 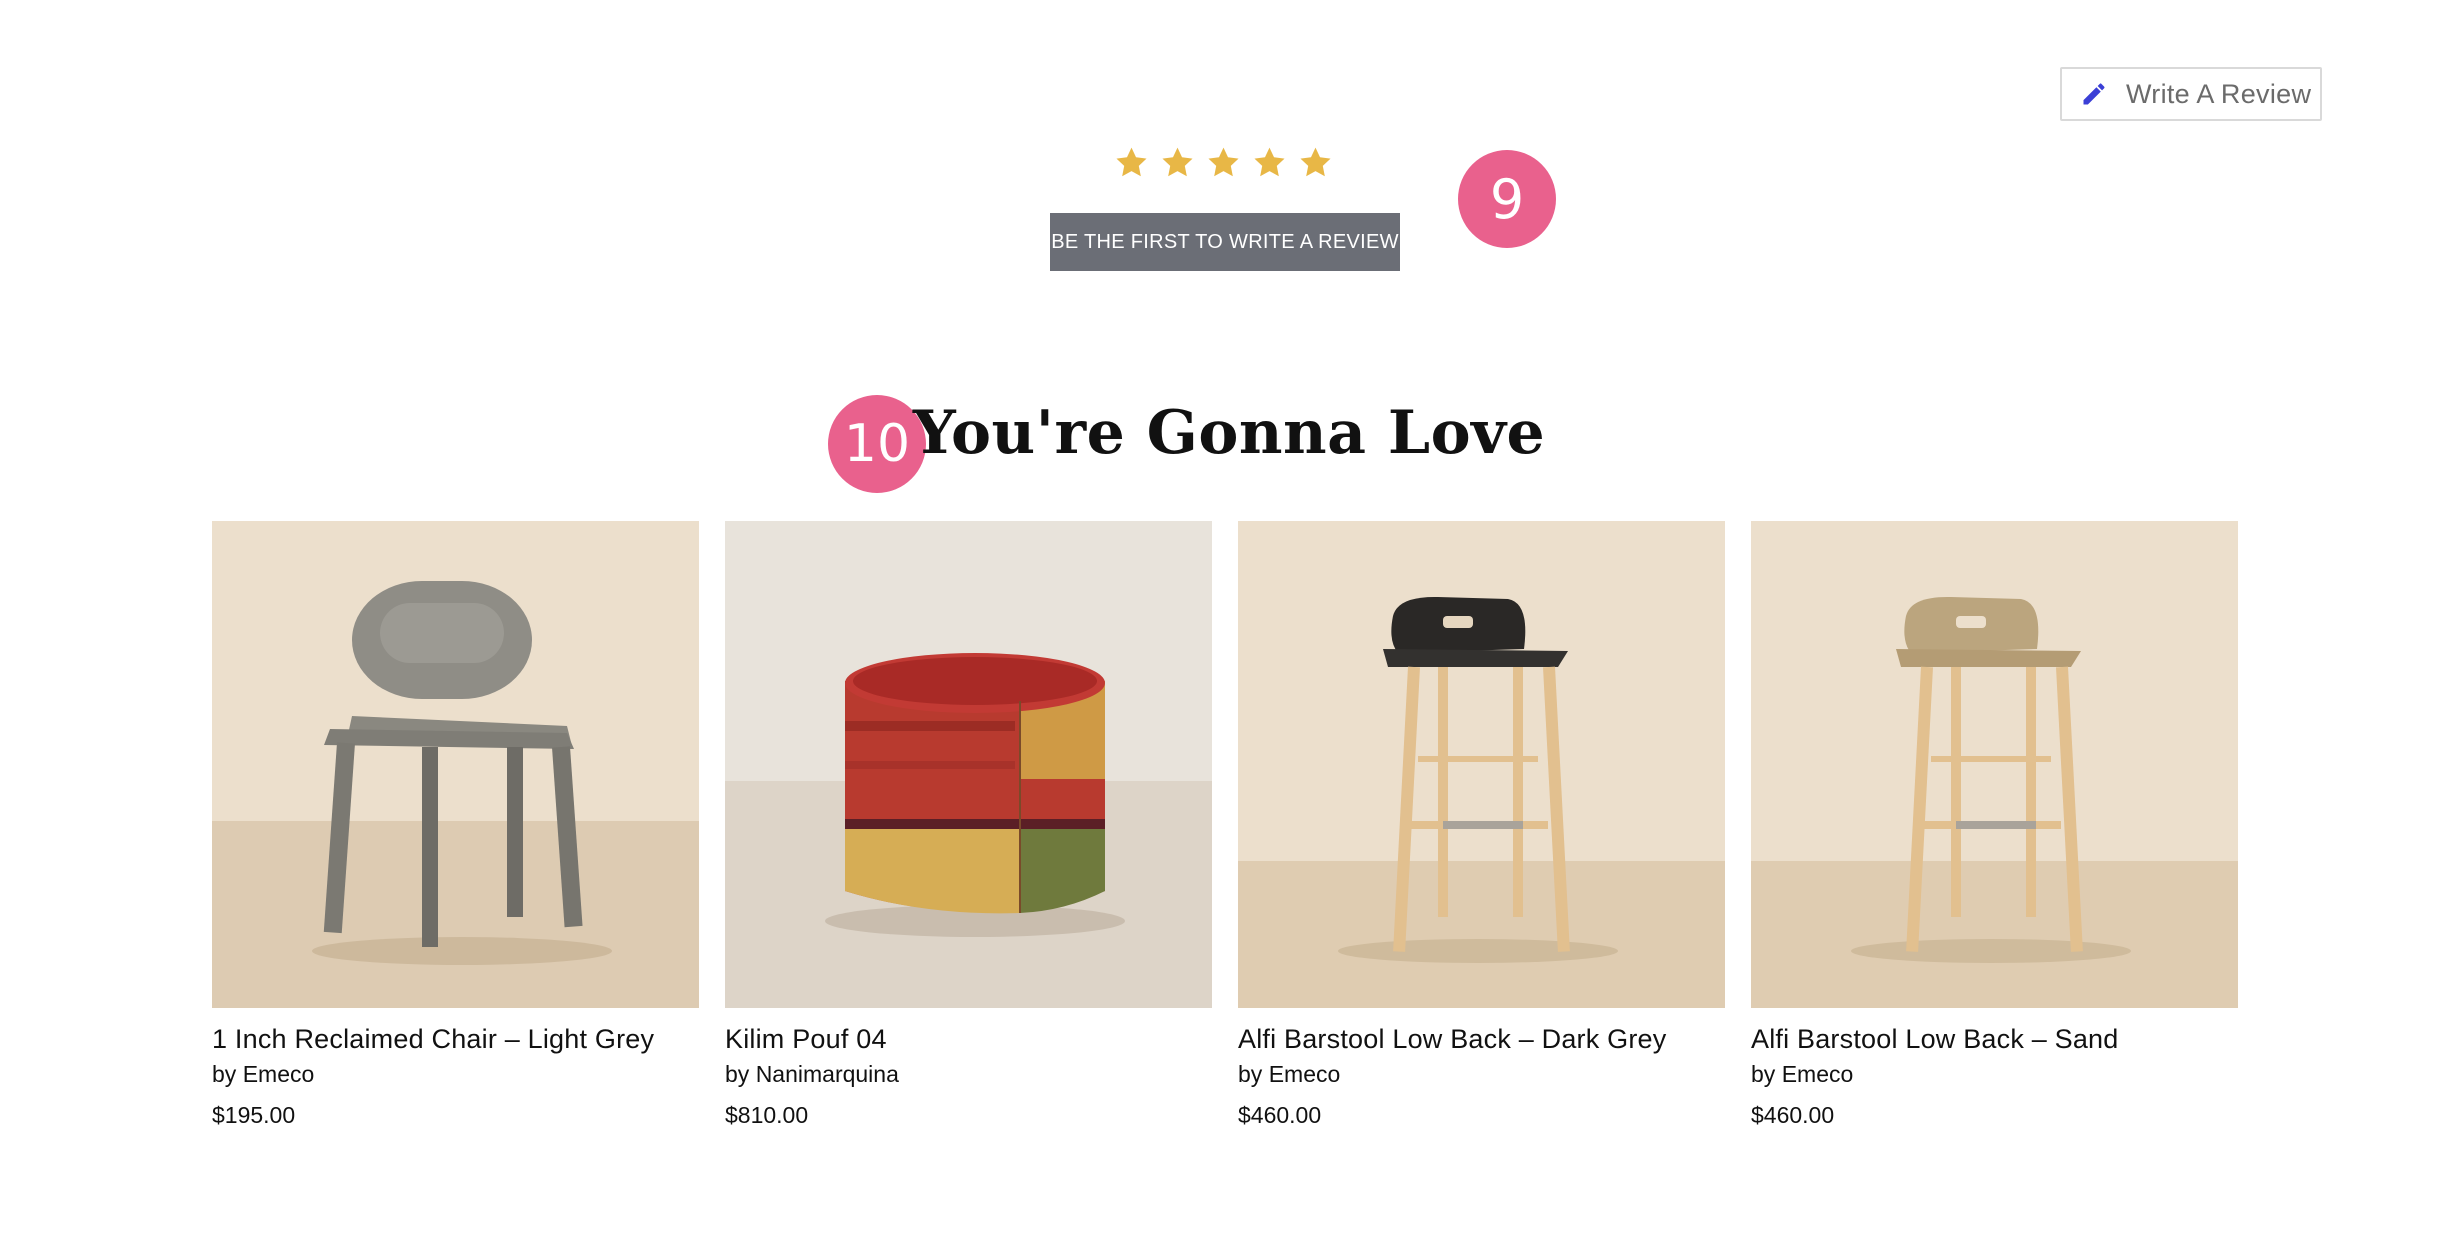 What do you see at coordinates (254, 1115) in the screenshot?
I see `product-price: $195.00` at bounding box center [254, 1115].